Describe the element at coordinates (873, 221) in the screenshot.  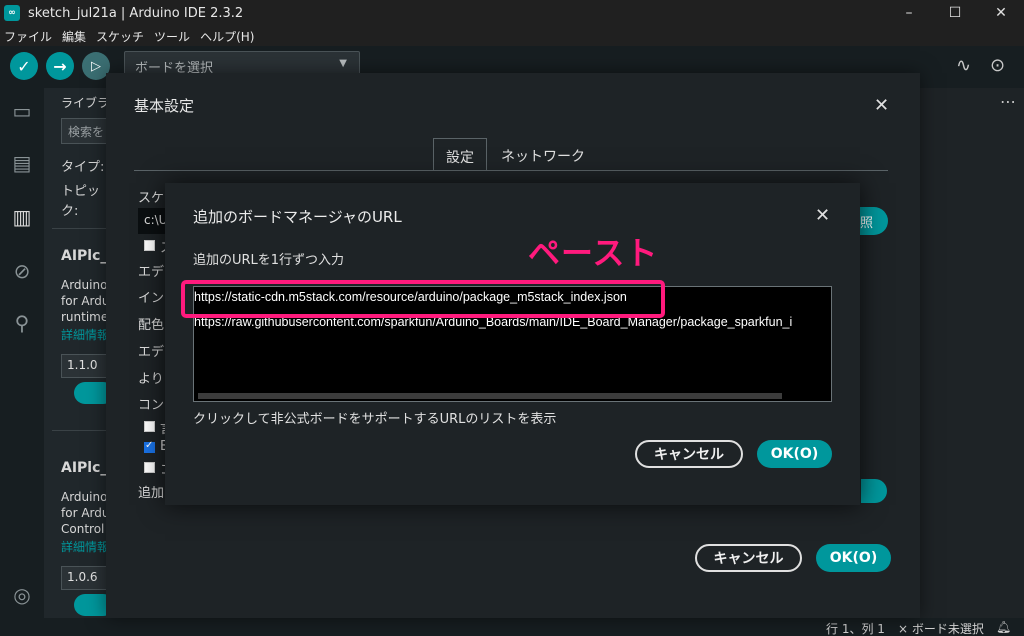
I see `browse-button: 照` at that location.